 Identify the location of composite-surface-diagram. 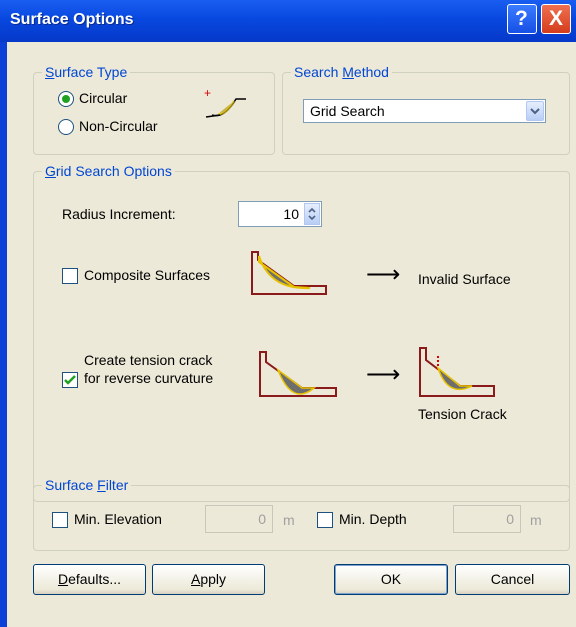
(289, 273).